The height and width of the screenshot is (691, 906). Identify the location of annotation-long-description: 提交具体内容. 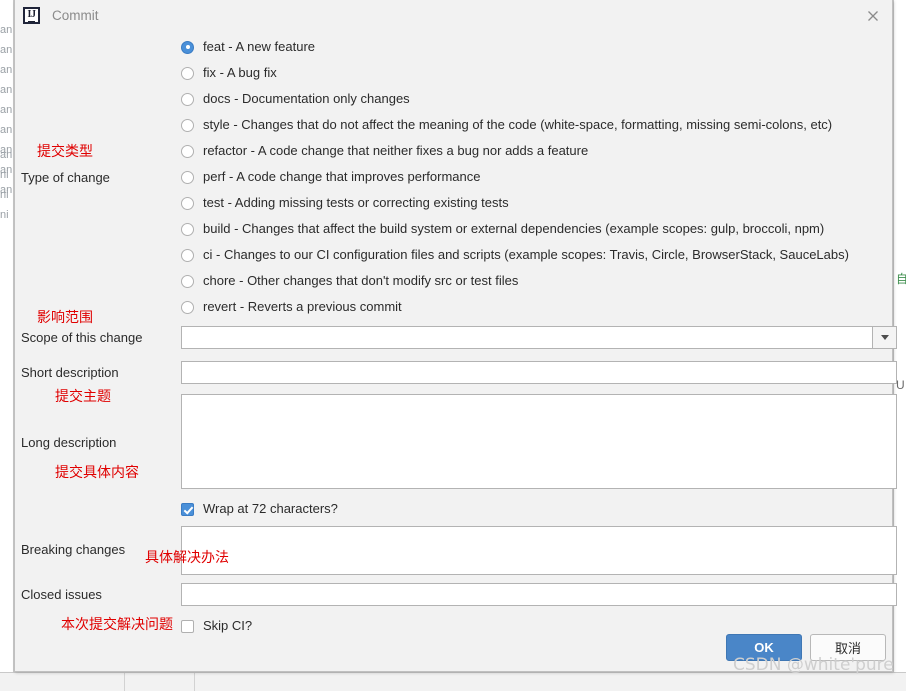
(97, 473).